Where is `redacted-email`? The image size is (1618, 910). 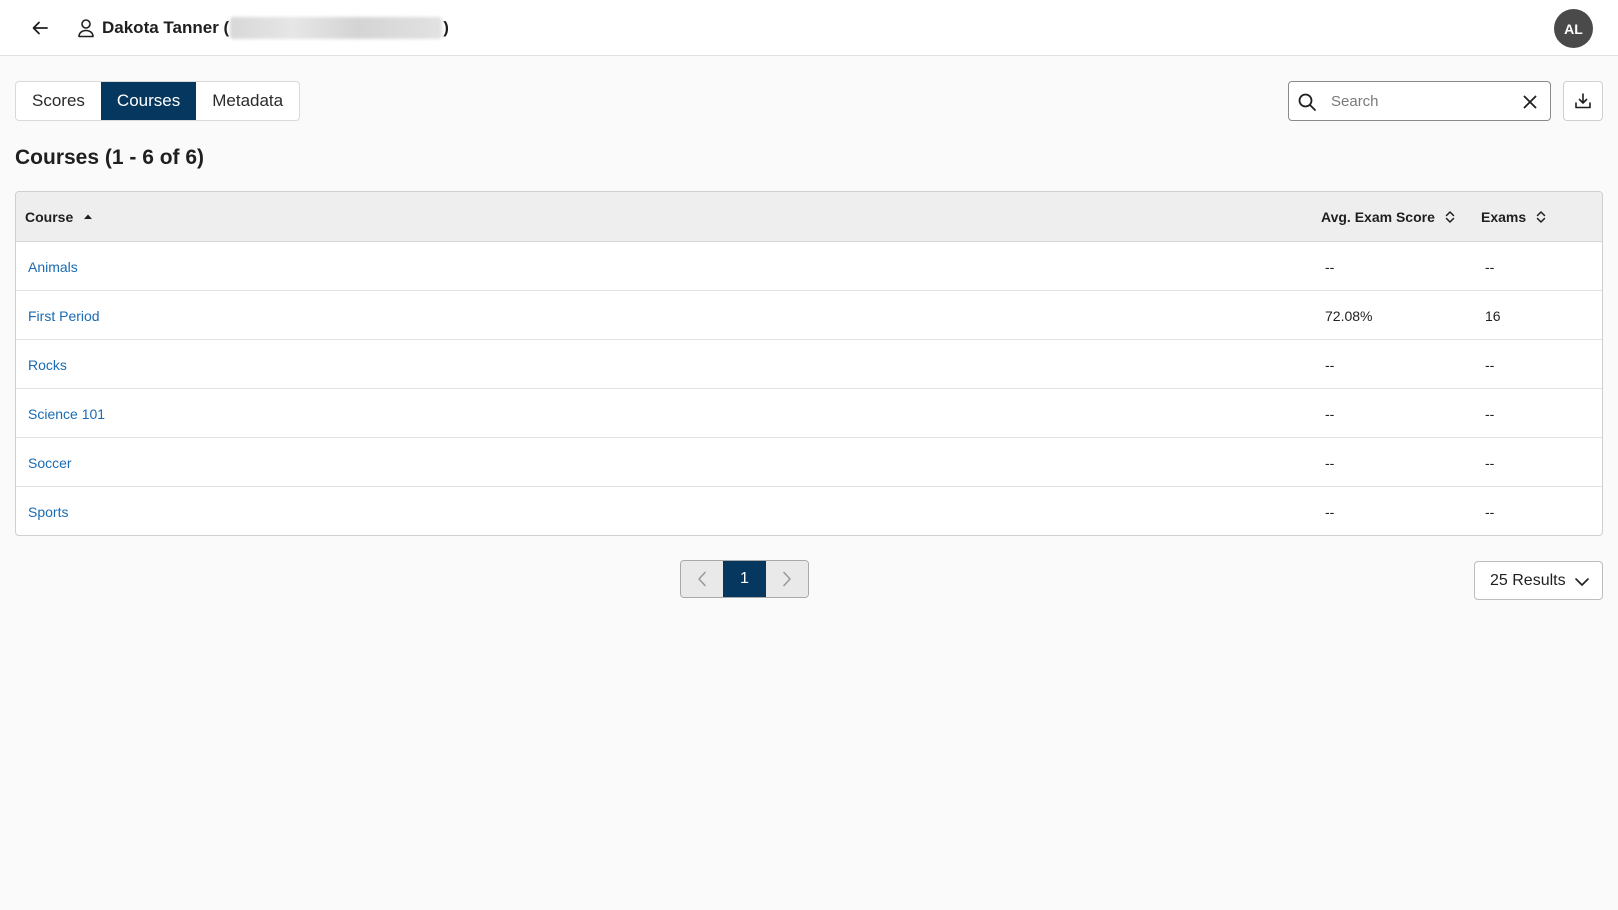 redacted-email is located at coordinates (336, 28).